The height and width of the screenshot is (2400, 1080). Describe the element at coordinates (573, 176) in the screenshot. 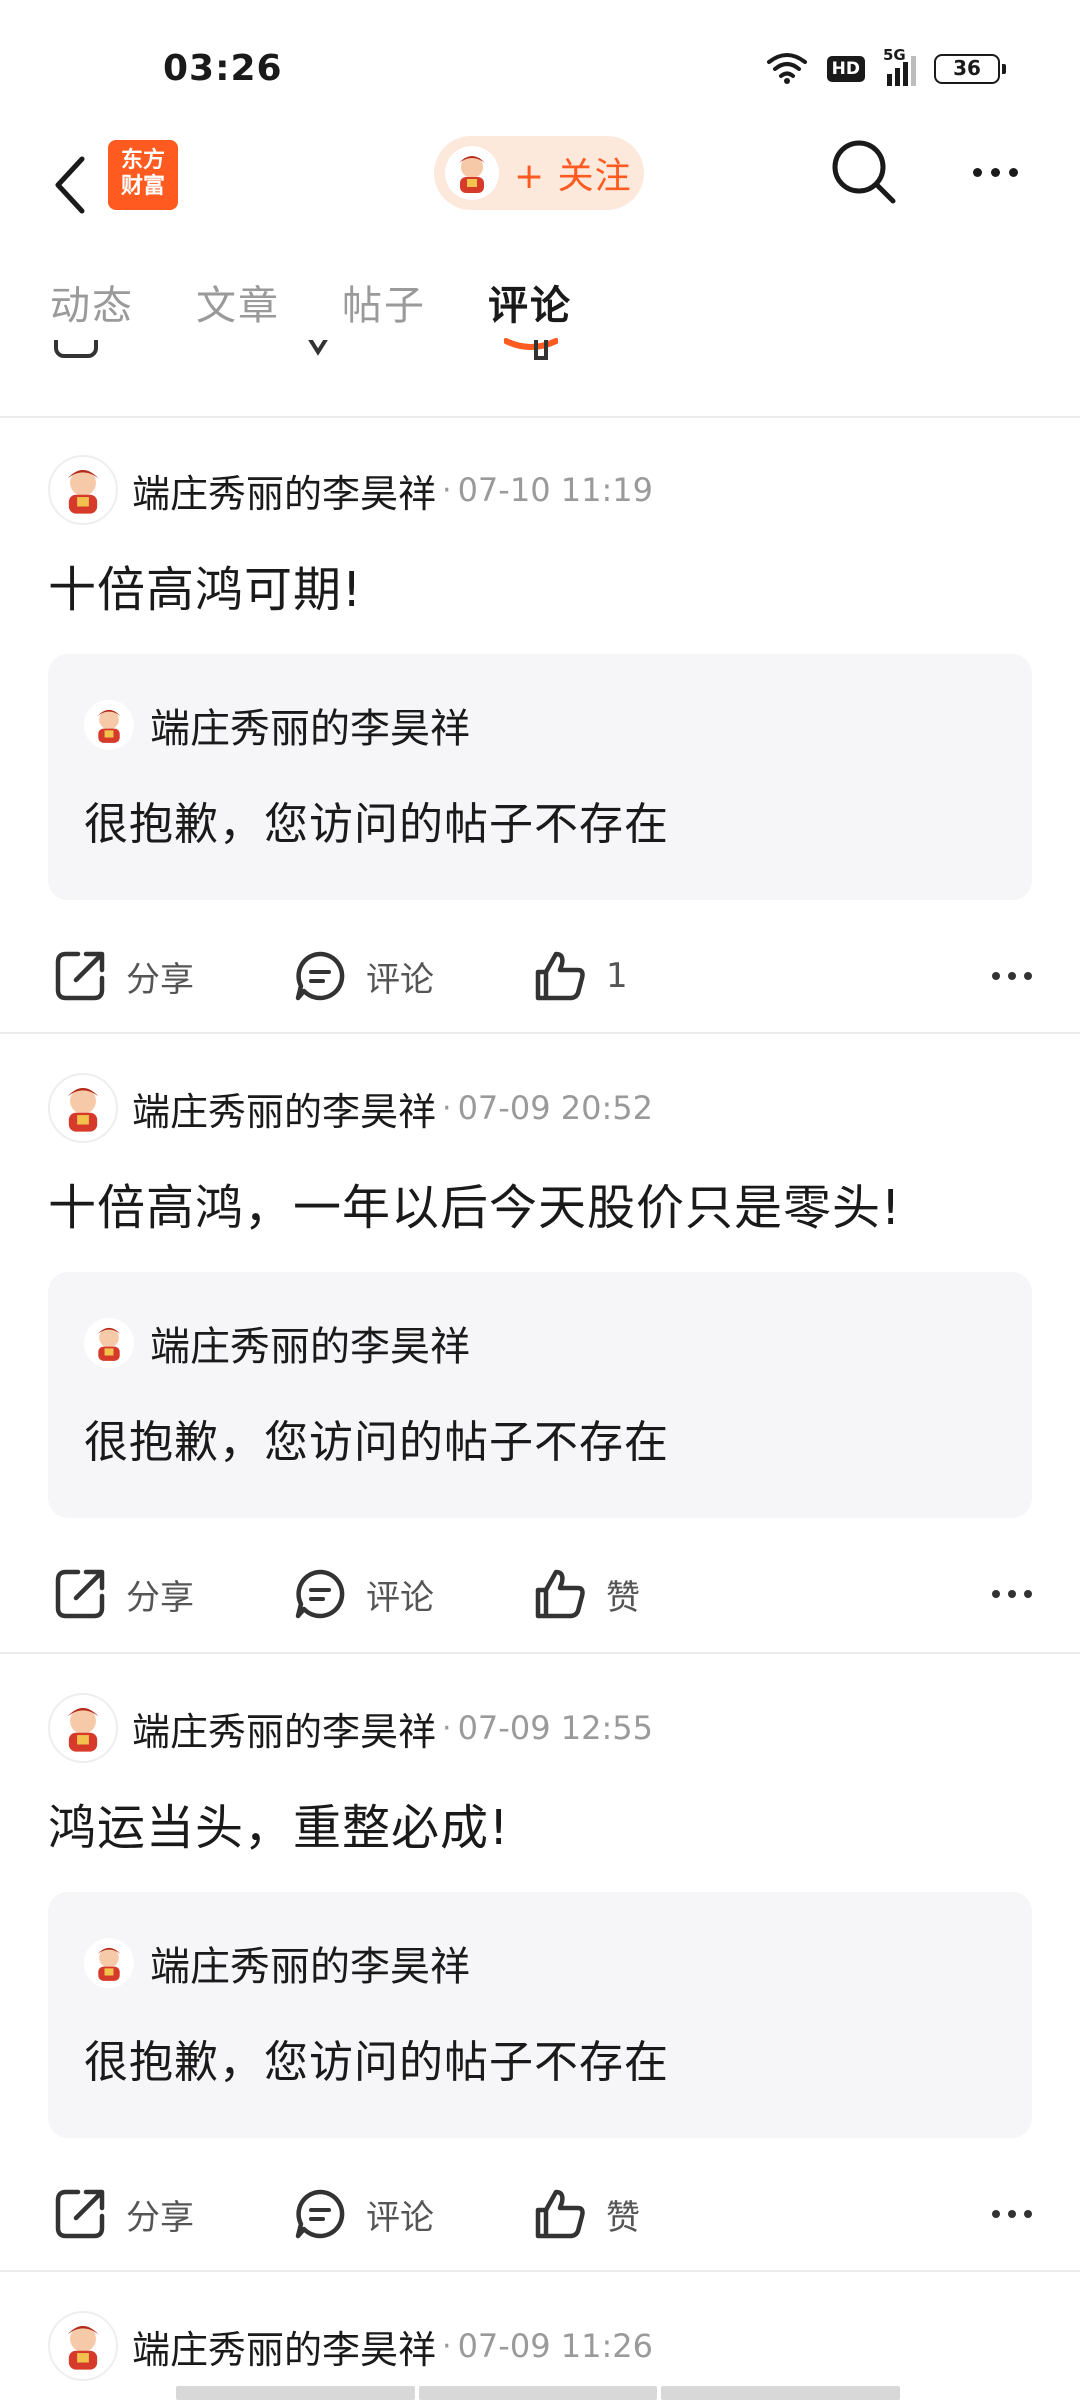

I see `follow-label: + 关注` at that location.